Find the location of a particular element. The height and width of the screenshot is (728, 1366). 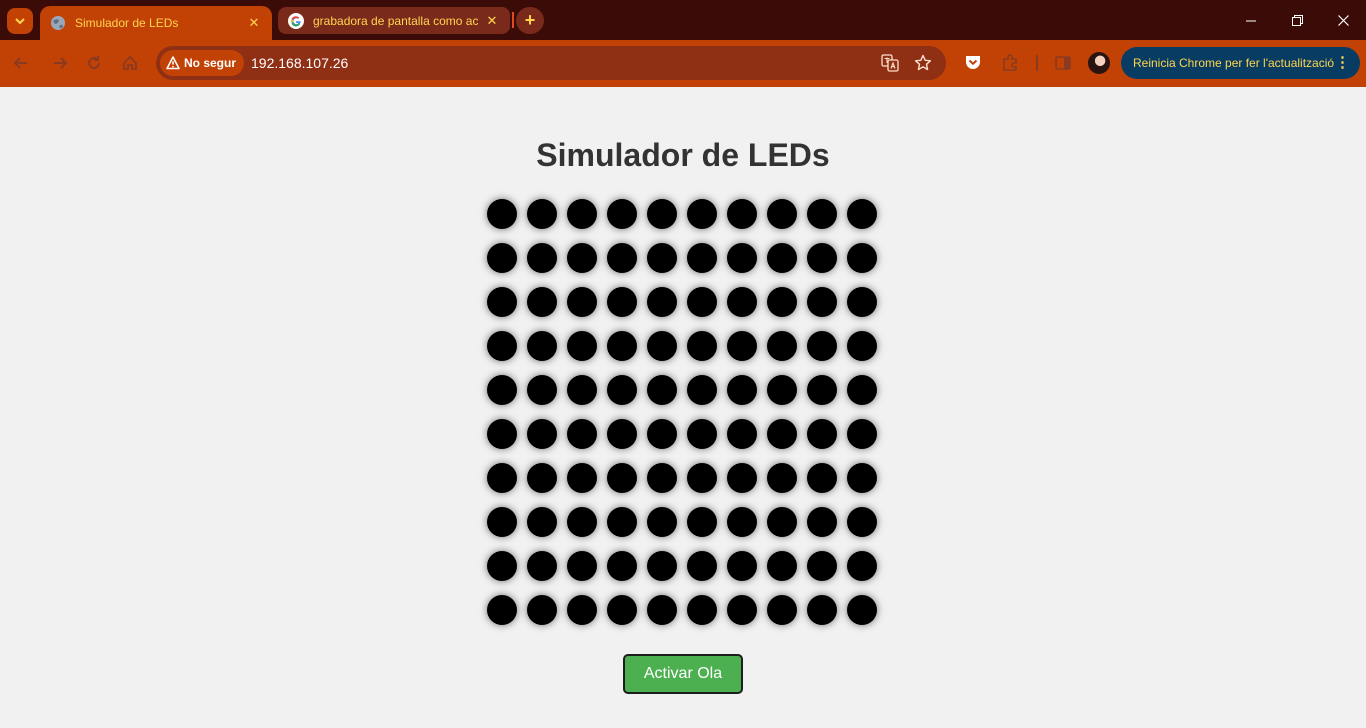

arrow-right-icon is located at coordinates (61, 63).